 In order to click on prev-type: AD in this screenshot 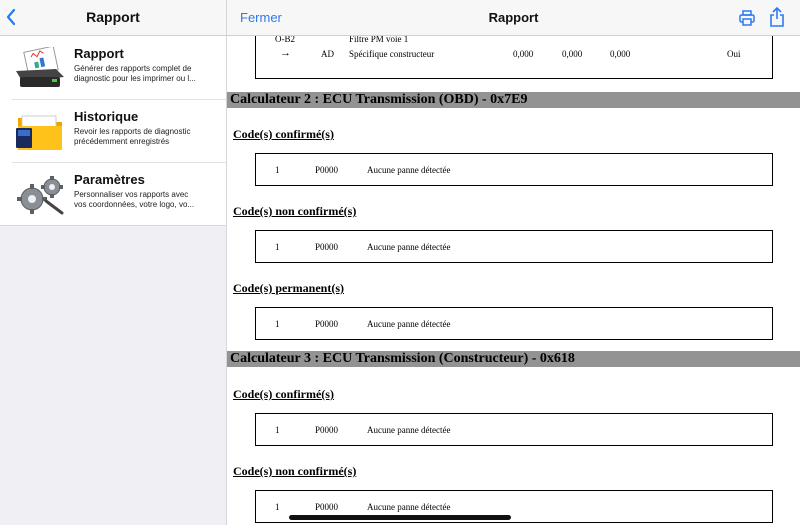, I will do `click(327, 54)`.